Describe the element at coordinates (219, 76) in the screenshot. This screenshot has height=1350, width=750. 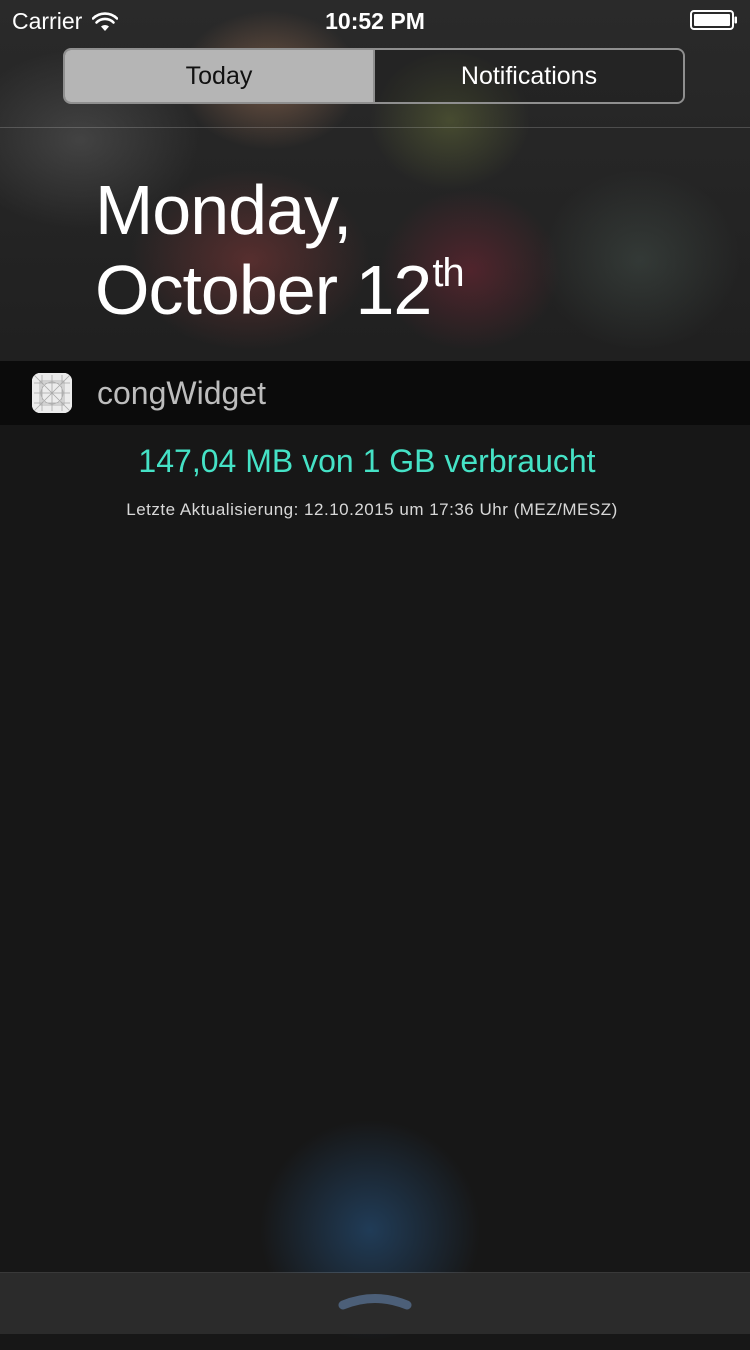
I see `tab-today: Today` at that location.